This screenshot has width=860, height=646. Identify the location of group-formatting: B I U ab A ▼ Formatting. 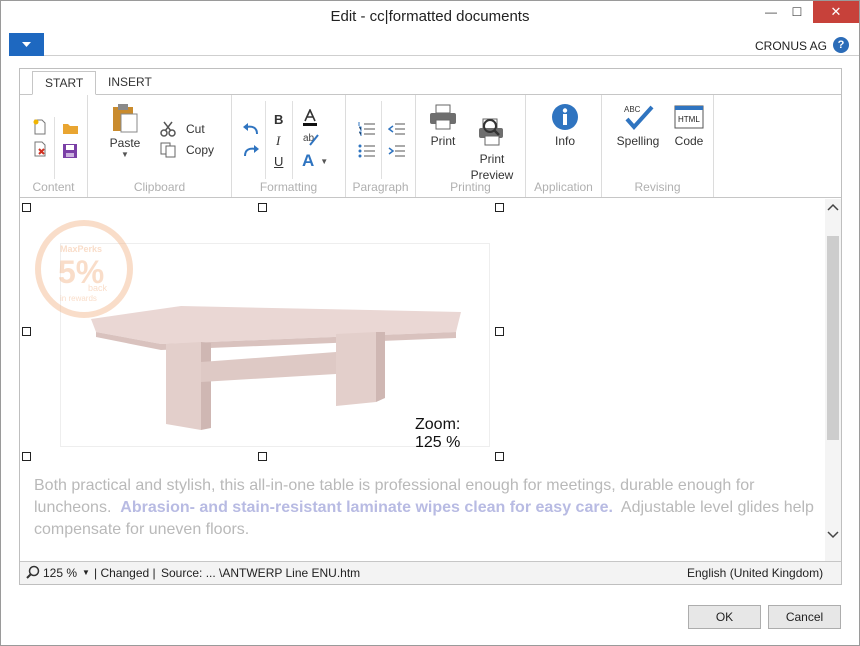
(289, 146).